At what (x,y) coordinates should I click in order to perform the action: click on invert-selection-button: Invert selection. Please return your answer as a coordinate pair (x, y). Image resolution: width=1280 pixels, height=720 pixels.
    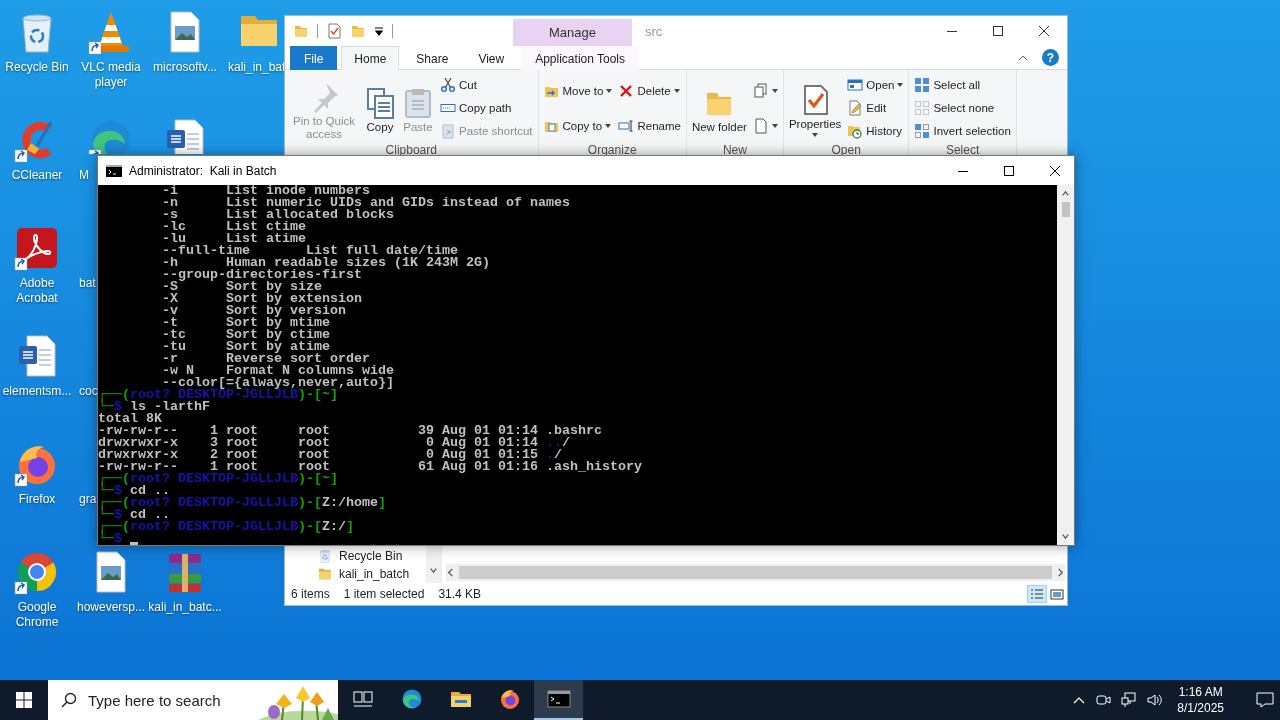
    Looking at the image, I should click on (962, 131).